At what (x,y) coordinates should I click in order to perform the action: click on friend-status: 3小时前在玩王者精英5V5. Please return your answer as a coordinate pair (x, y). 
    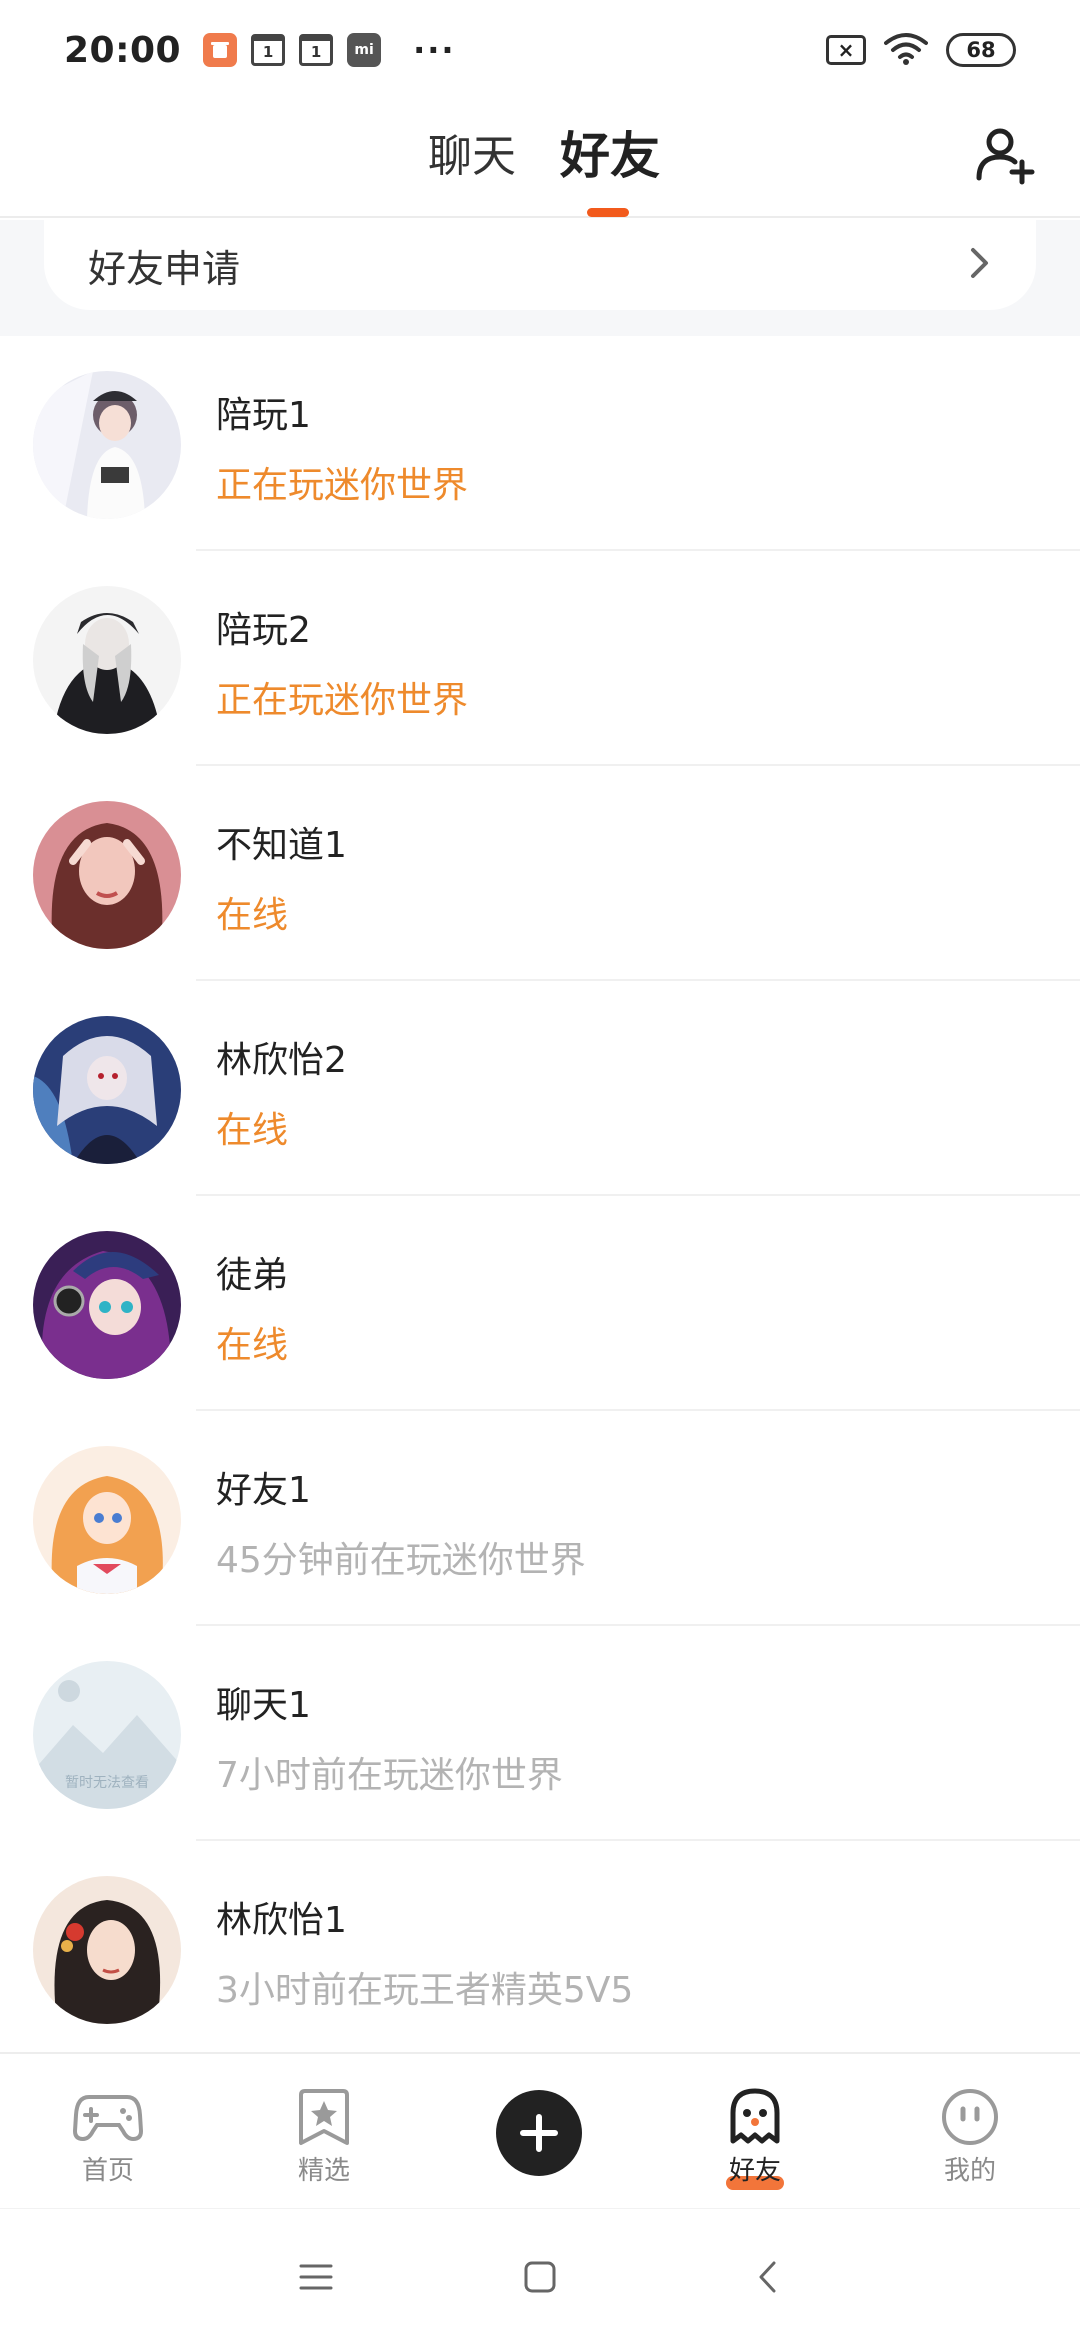
    Looking at the image, I should click on (425, 1990).